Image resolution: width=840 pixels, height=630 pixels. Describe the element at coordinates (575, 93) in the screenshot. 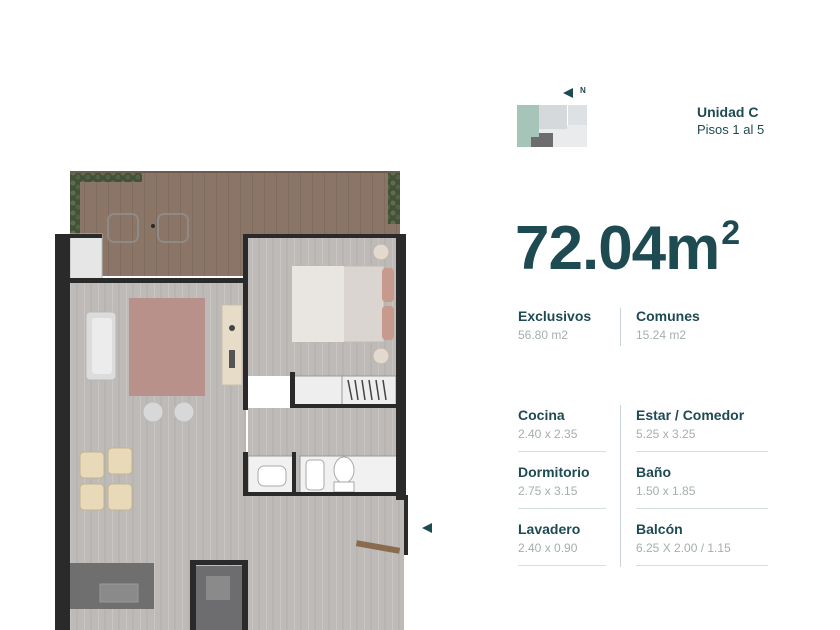

I see `north-indicator: N` at that location.